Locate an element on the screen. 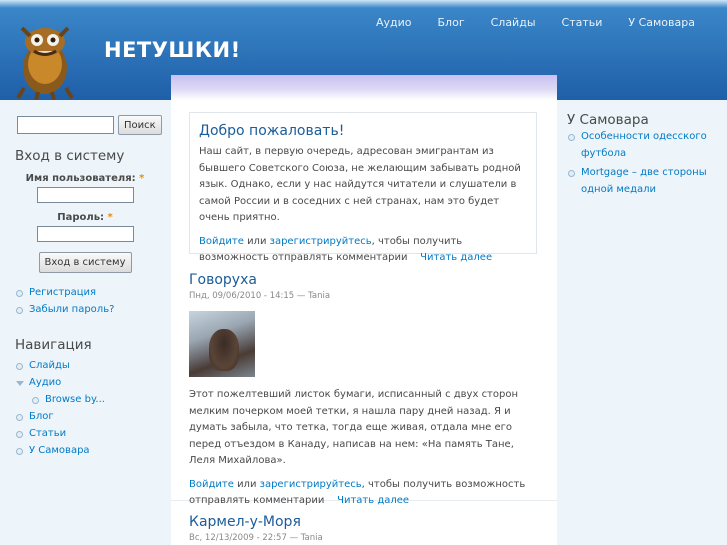 The width and height of the screenshot is (727, 545). list-item: Регистрация is located at coordinates (64, 292).